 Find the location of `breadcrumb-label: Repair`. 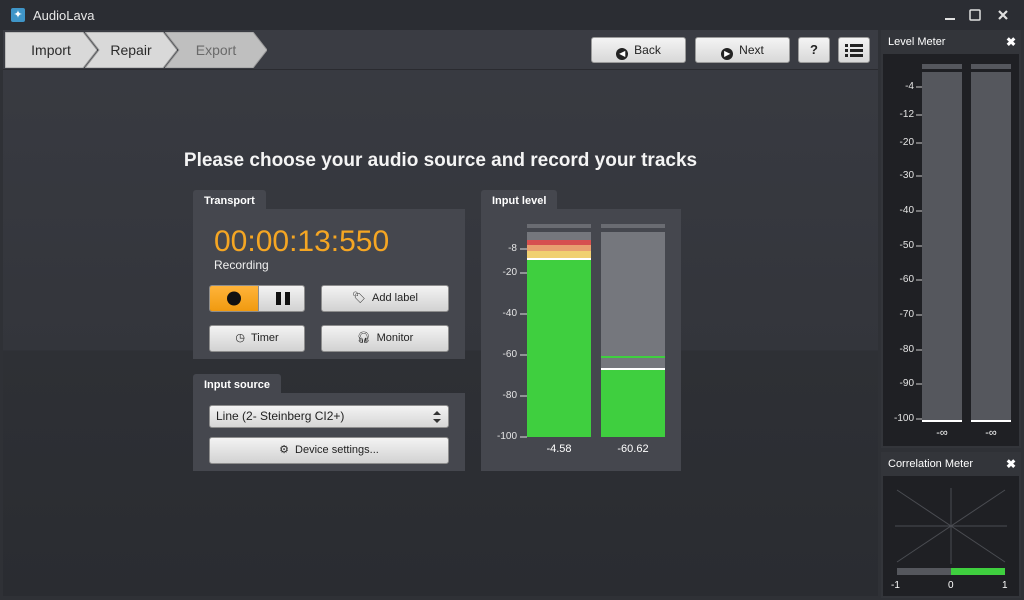

breadcrumb-label: Repair is located at coordinates (131, 50).